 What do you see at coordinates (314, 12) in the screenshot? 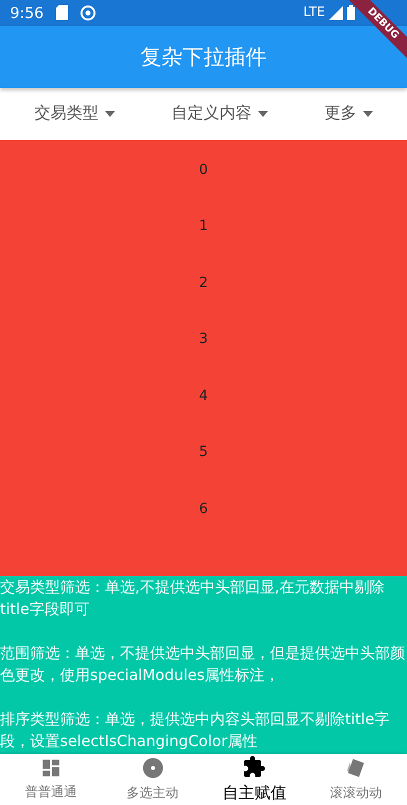
I see `network-label: LTE` at bounding box center [314, 12].